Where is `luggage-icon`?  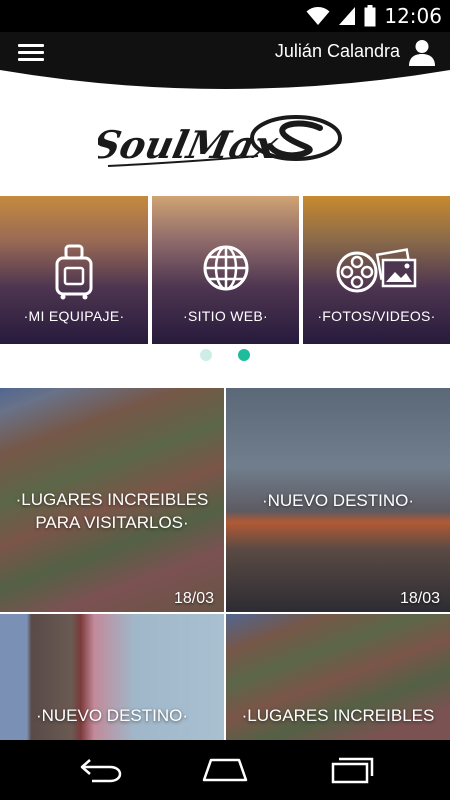 luggage-icon is located at coordinates (74, 272).